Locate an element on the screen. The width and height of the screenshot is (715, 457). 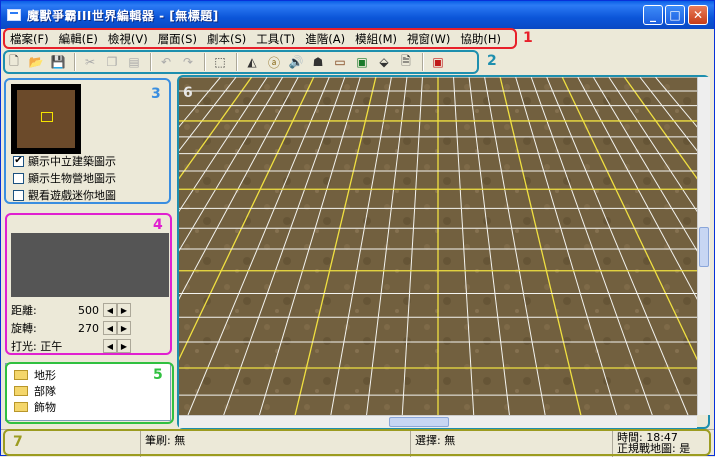
annotation-box-toolbar is located at coordinates (241, 62).